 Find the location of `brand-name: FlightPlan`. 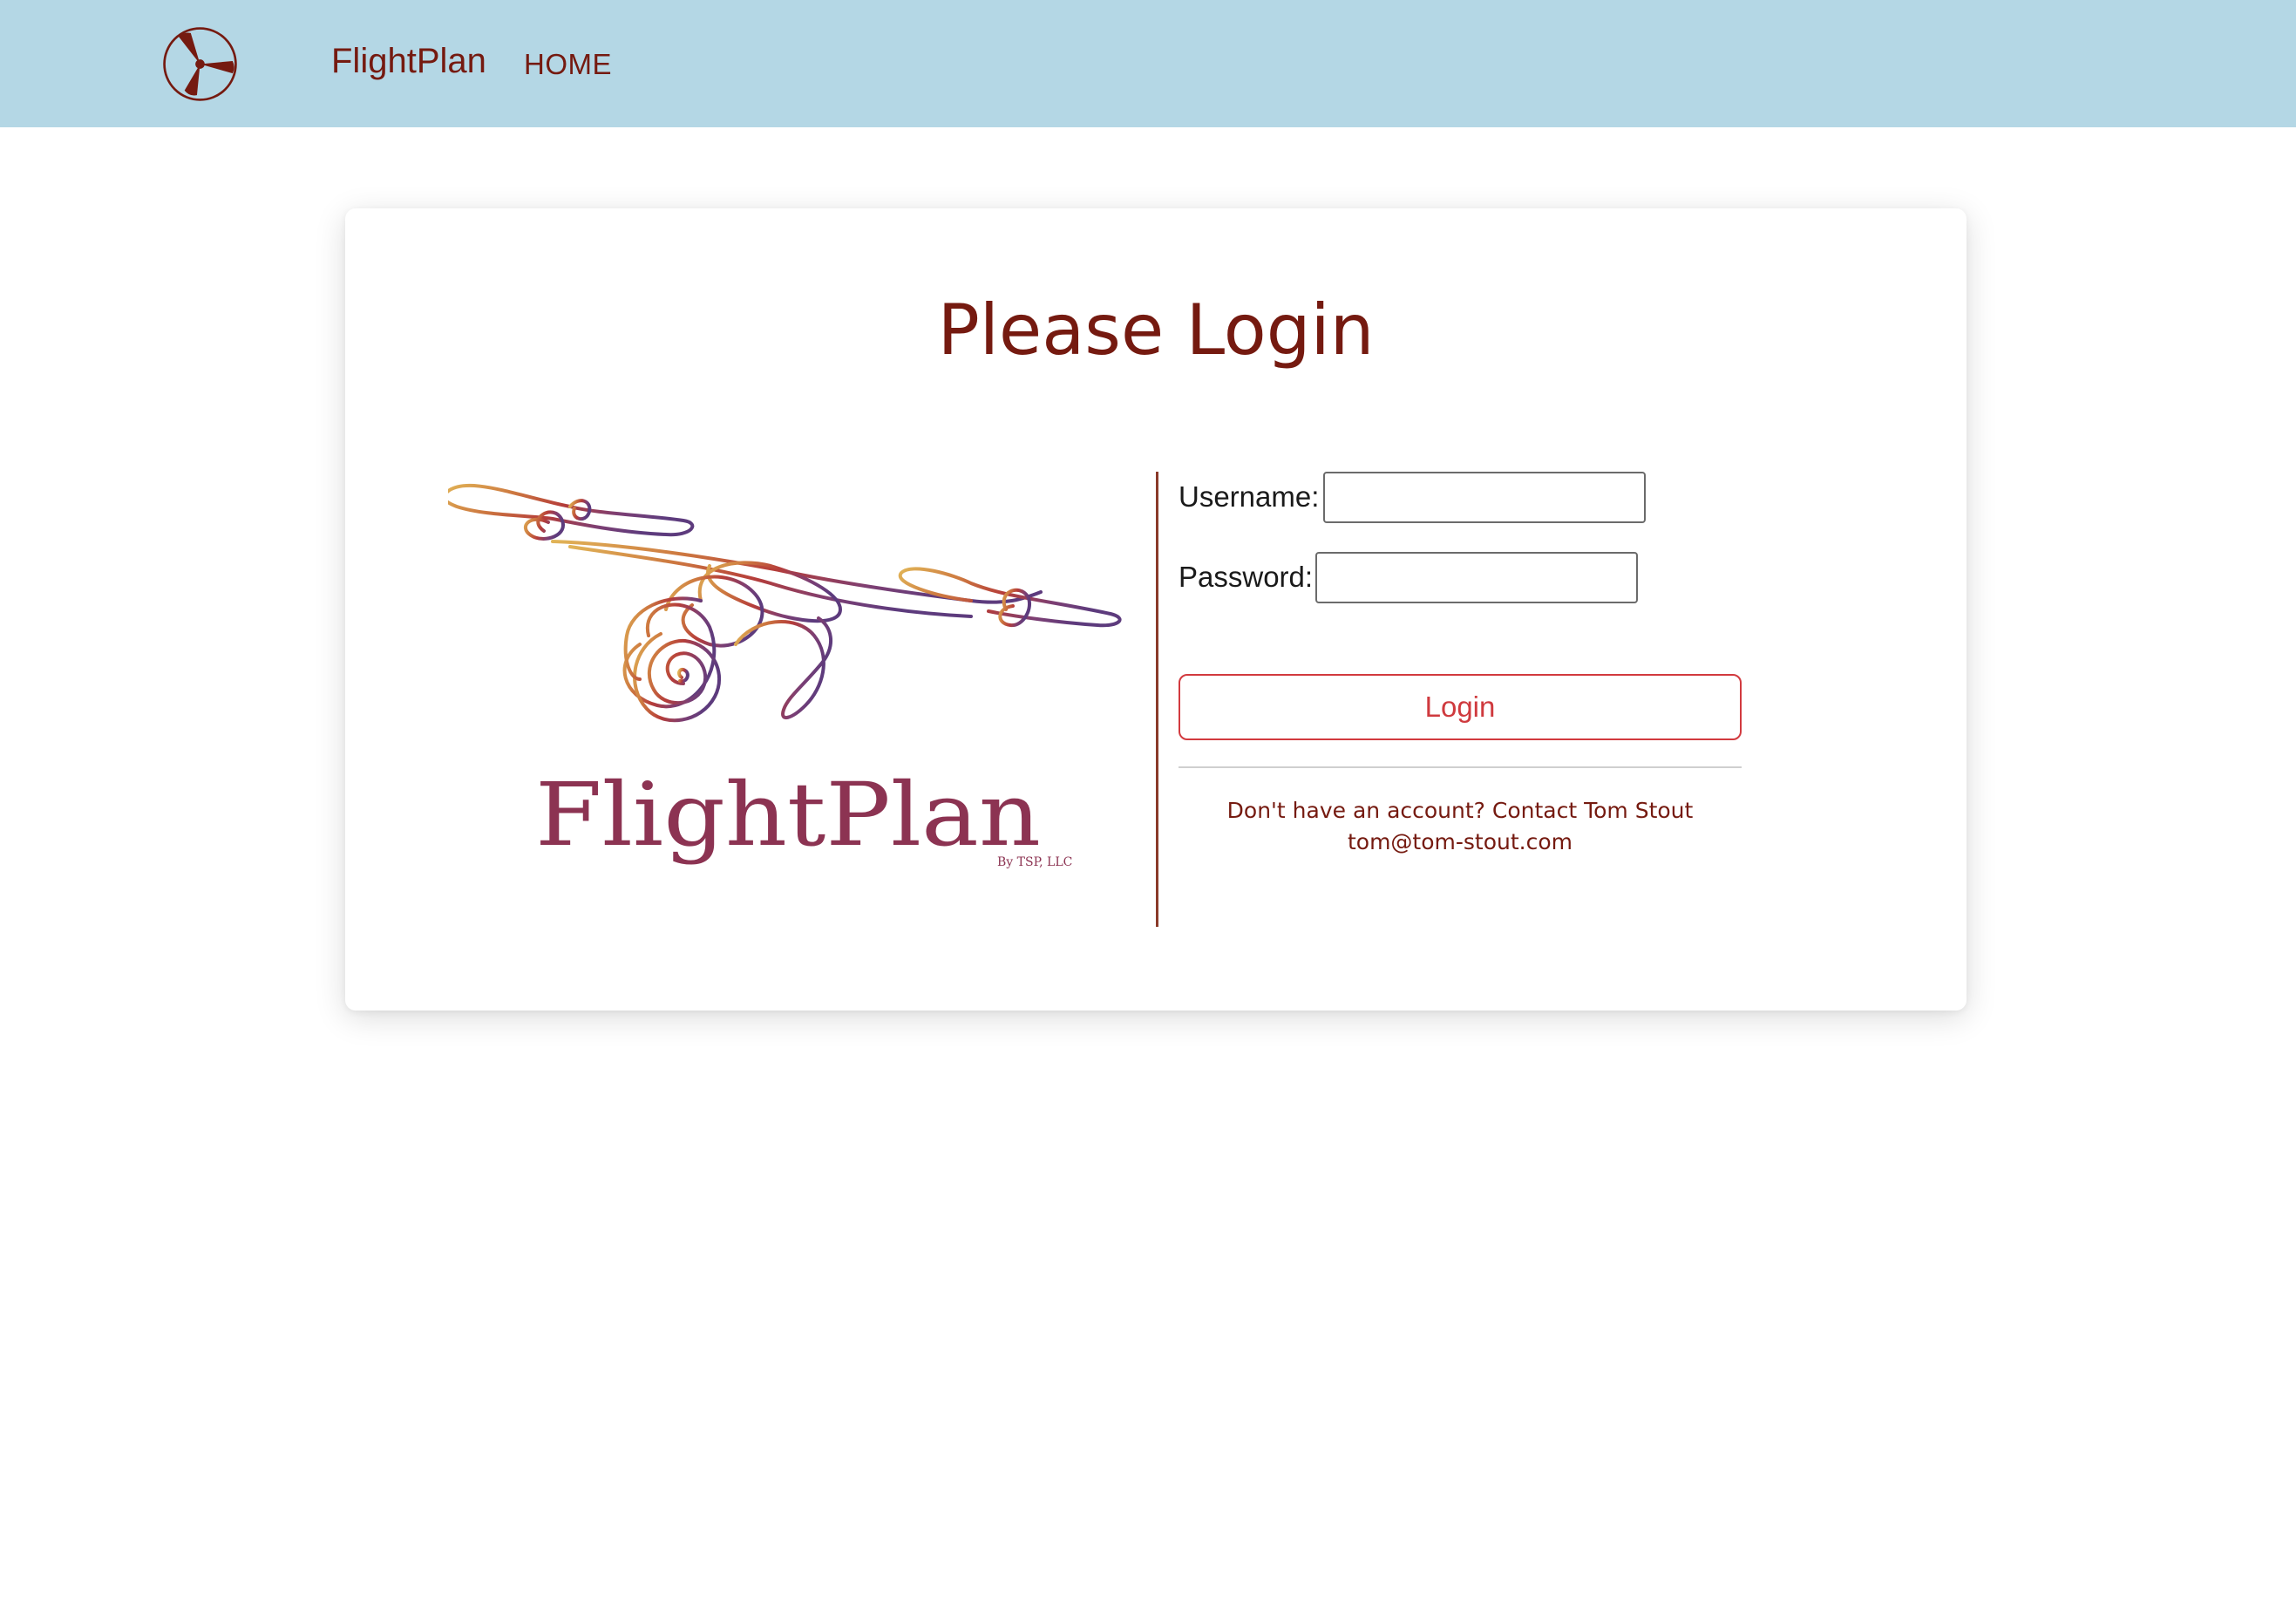

brand-name: FlightPlan is located at coordinates (408, 61).